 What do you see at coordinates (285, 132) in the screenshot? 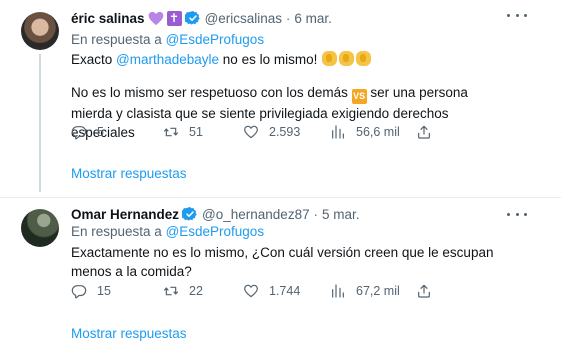
I see `like-count: 2.593` at bounding box center [285, 132].